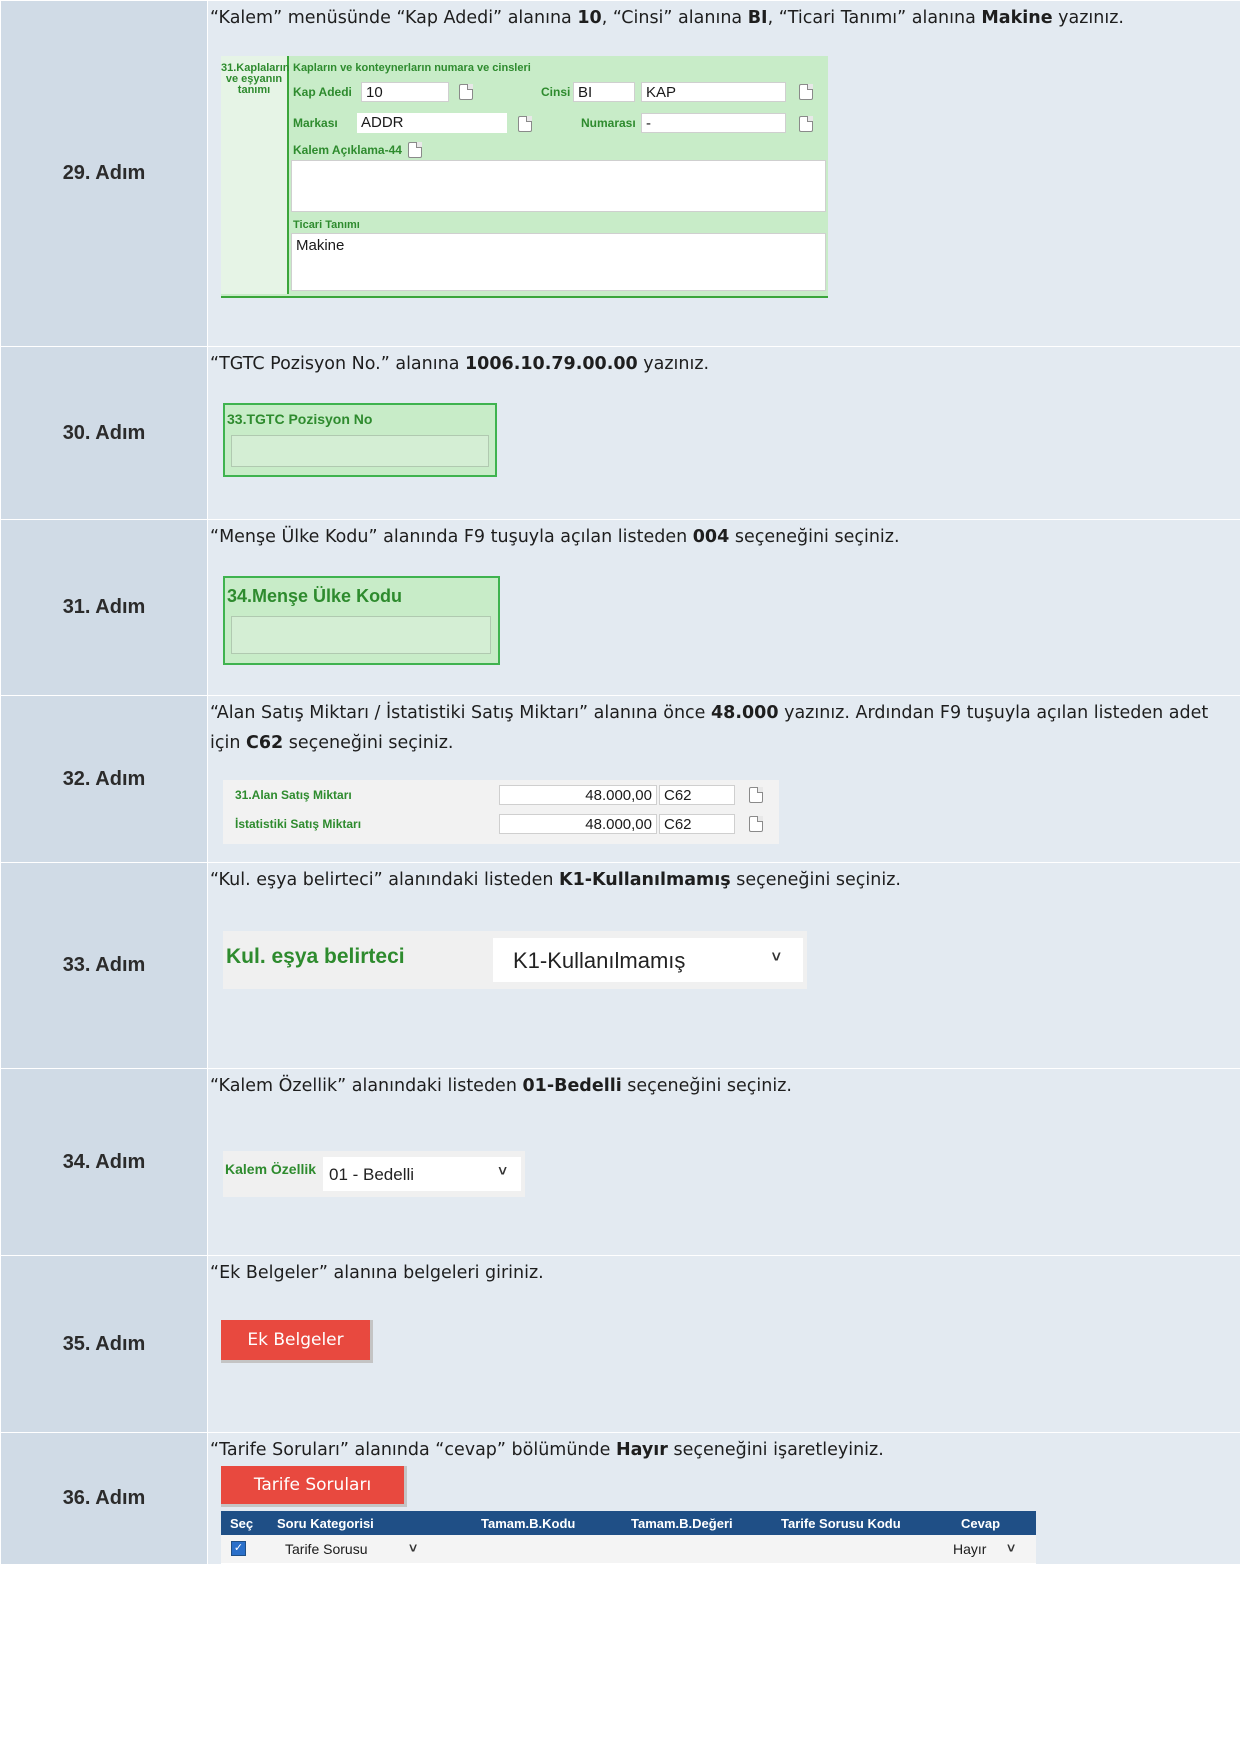  I want to click on cinsi-description: KAP, so click(713, 92).